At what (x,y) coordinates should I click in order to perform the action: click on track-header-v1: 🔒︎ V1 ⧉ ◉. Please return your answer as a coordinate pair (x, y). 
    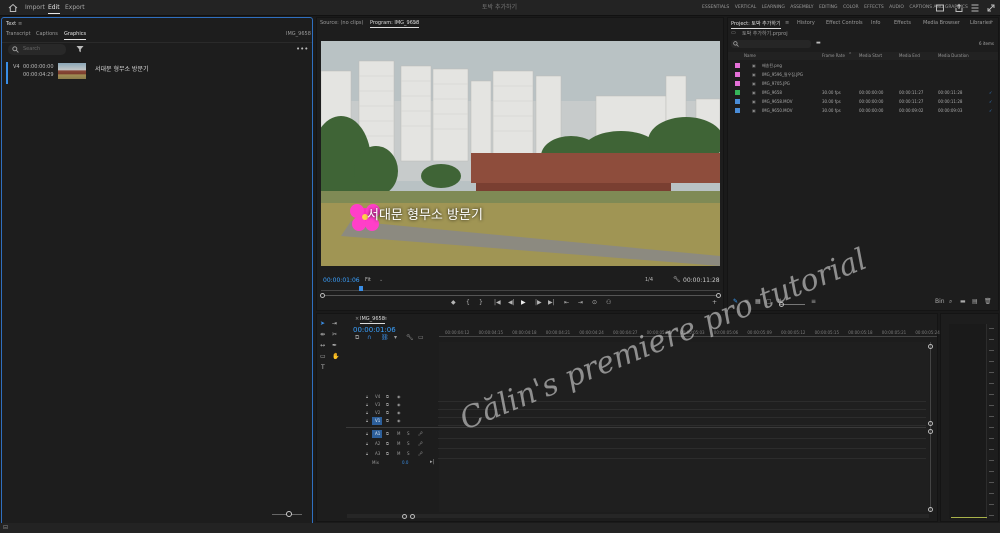
    Looking at the image, I should click on (392, 421).